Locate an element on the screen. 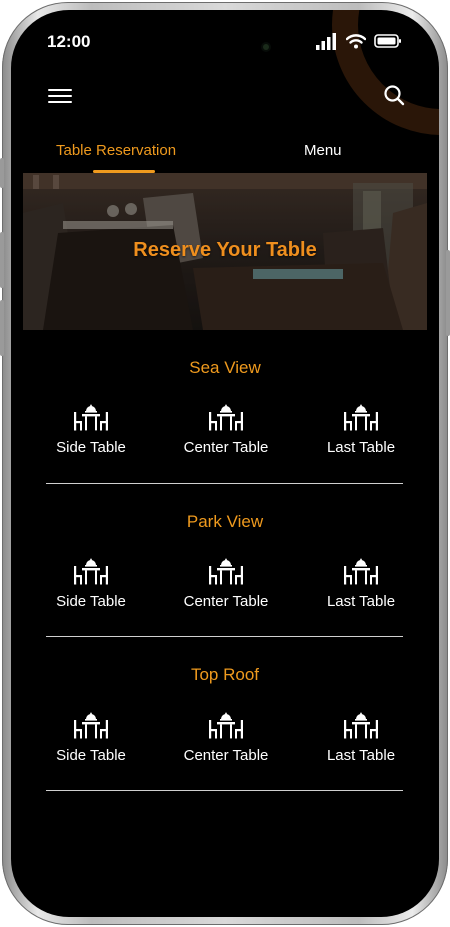 This screenshot has width=450, height=927. status-time: 12:00 is located at coordinates (69, 41).